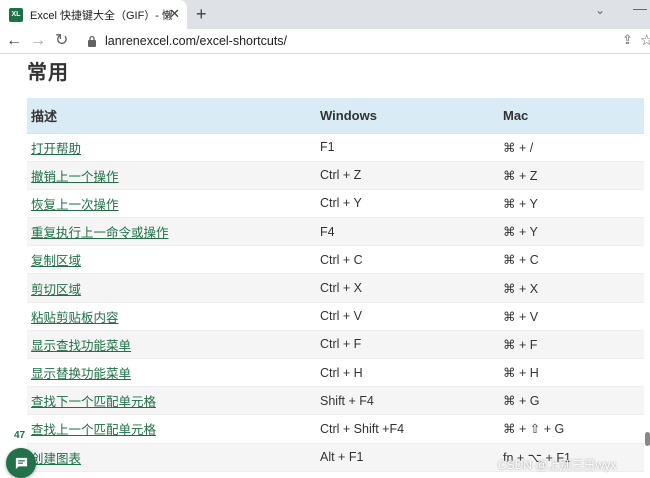  I want to click on mac-shortcut-cell: ⌘ + C, so click(571, 260).